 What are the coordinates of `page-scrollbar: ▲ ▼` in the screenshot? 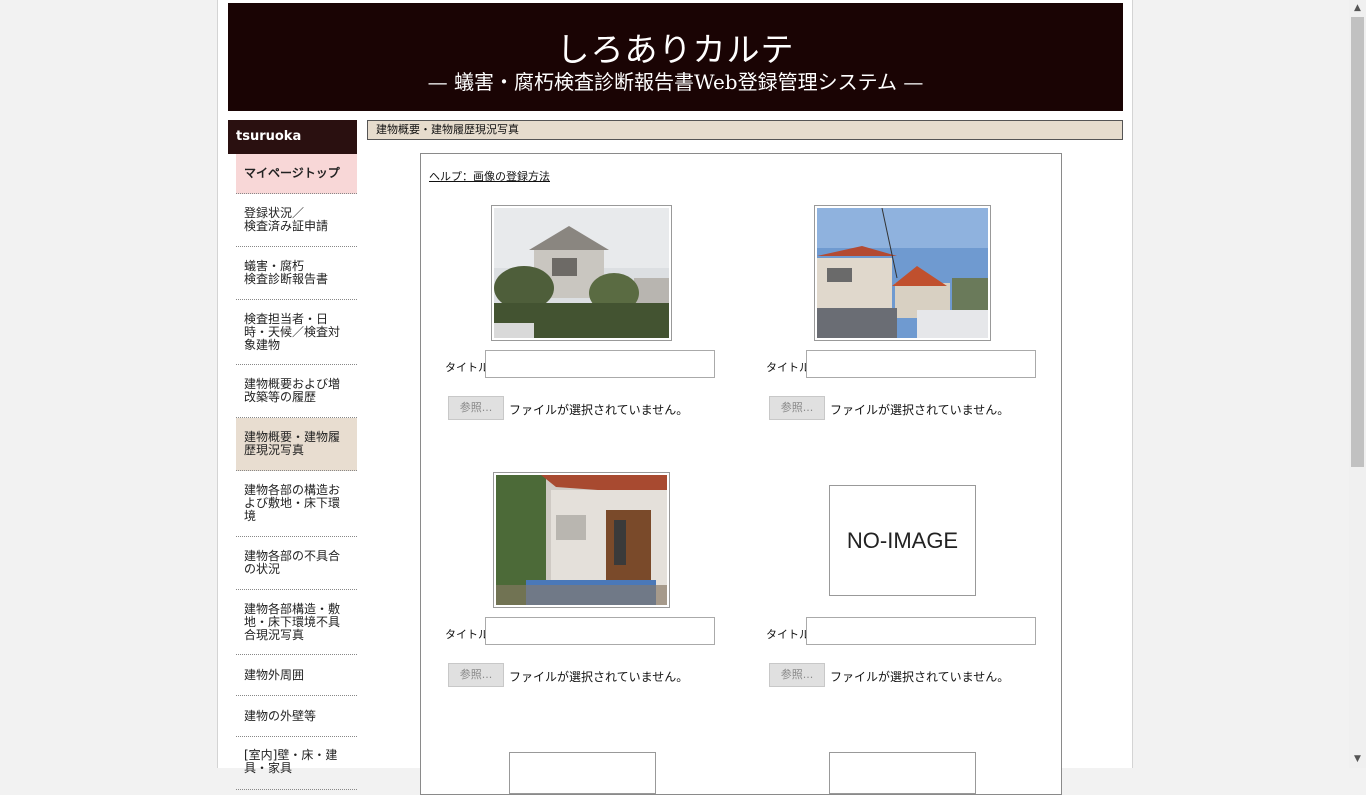 It's located at (1357, 384).